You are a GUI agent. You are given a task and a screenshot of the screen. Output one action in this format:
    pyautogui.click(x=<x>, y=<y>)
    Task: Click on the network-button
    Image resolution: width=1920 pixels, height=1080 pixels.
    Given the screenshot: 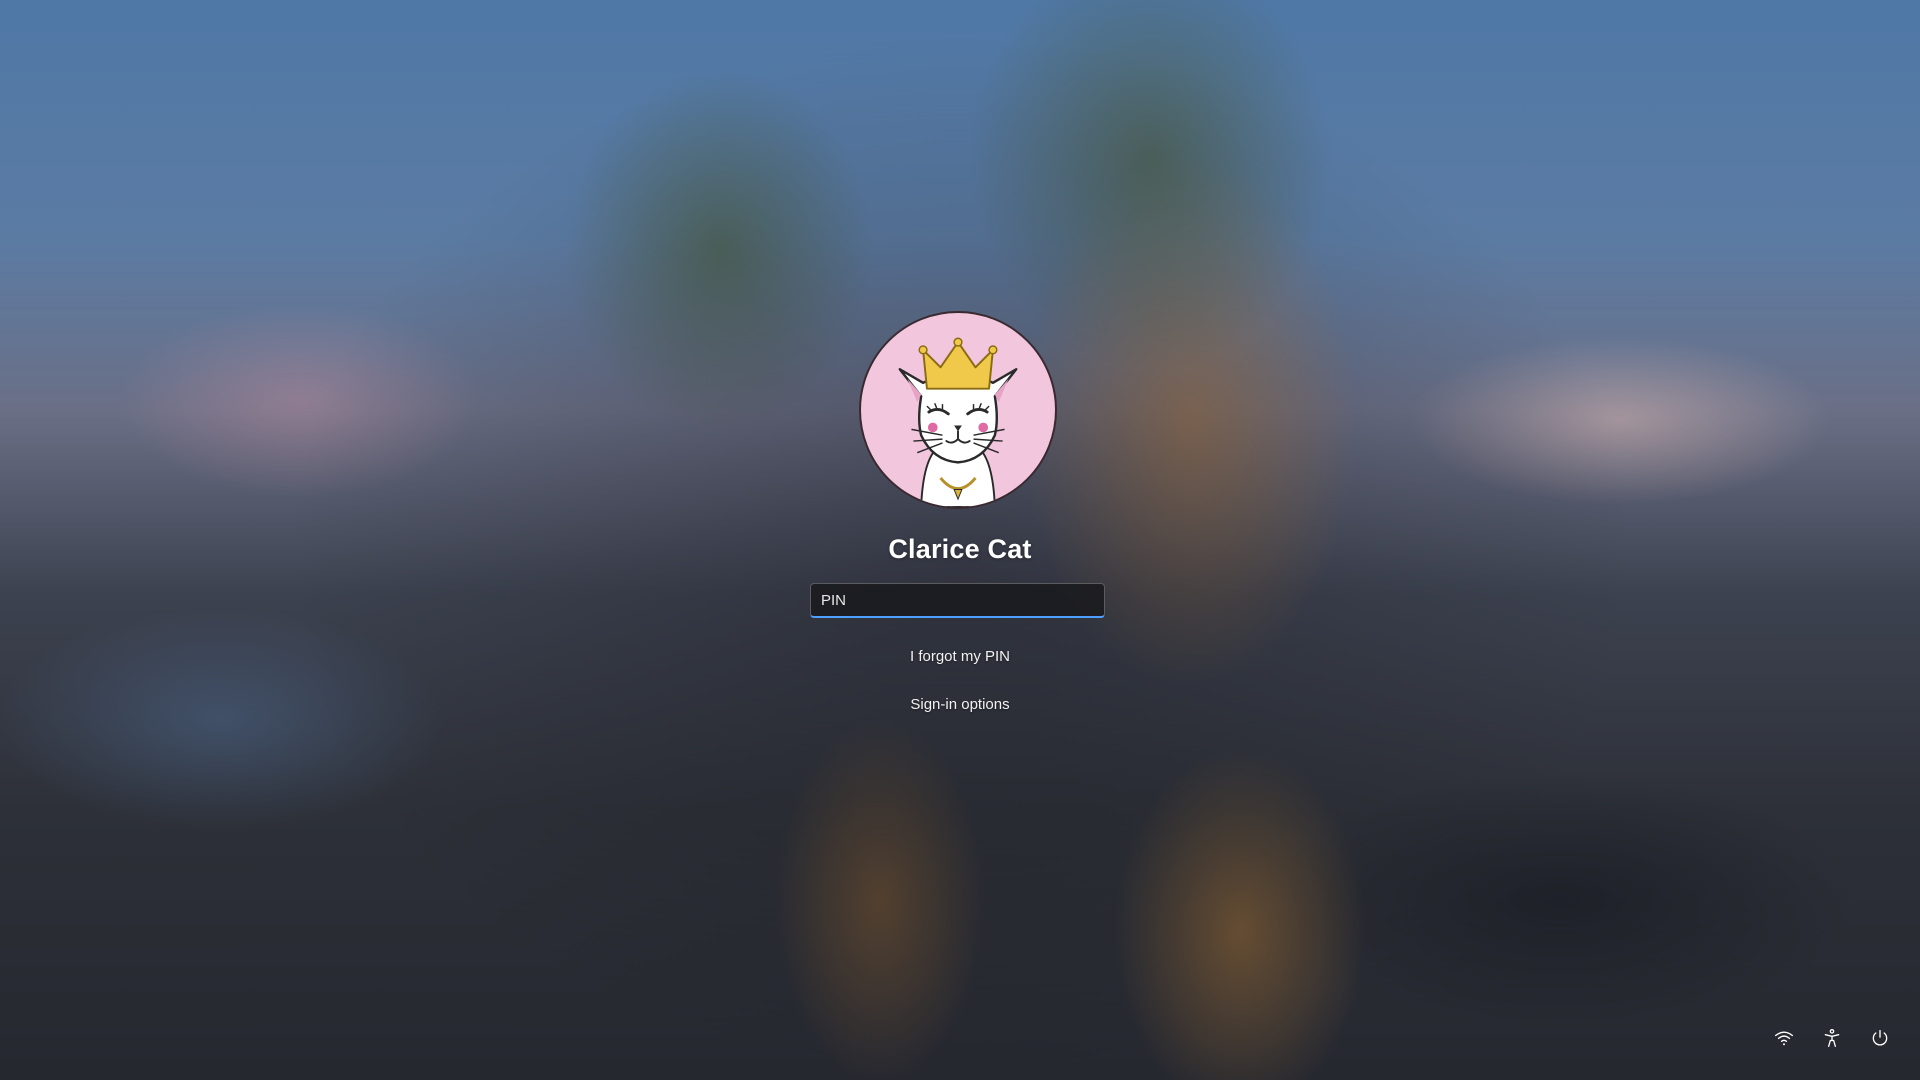 What is the action you would take?
    pyautogui.click(x=1784, y=1038)
    